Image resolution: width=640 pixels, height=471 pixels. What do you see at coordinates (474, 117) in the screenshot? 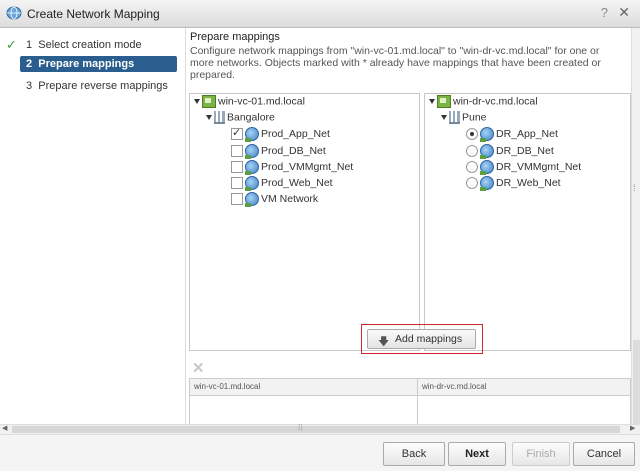
I see `datacenter-label: Pune` at bounding box center [474, 117].